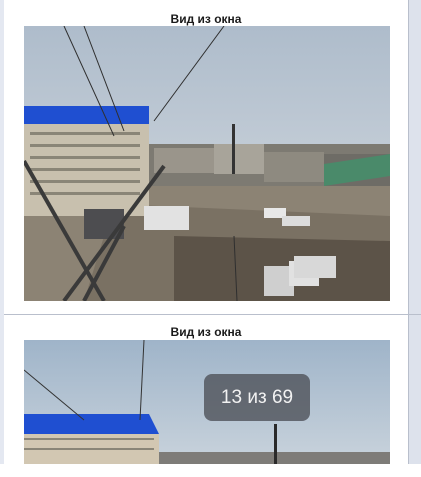  What do you see at coordinates (210, 470) in the screenshot?
I see `bottom-strip` at bounding box center [210, 470].